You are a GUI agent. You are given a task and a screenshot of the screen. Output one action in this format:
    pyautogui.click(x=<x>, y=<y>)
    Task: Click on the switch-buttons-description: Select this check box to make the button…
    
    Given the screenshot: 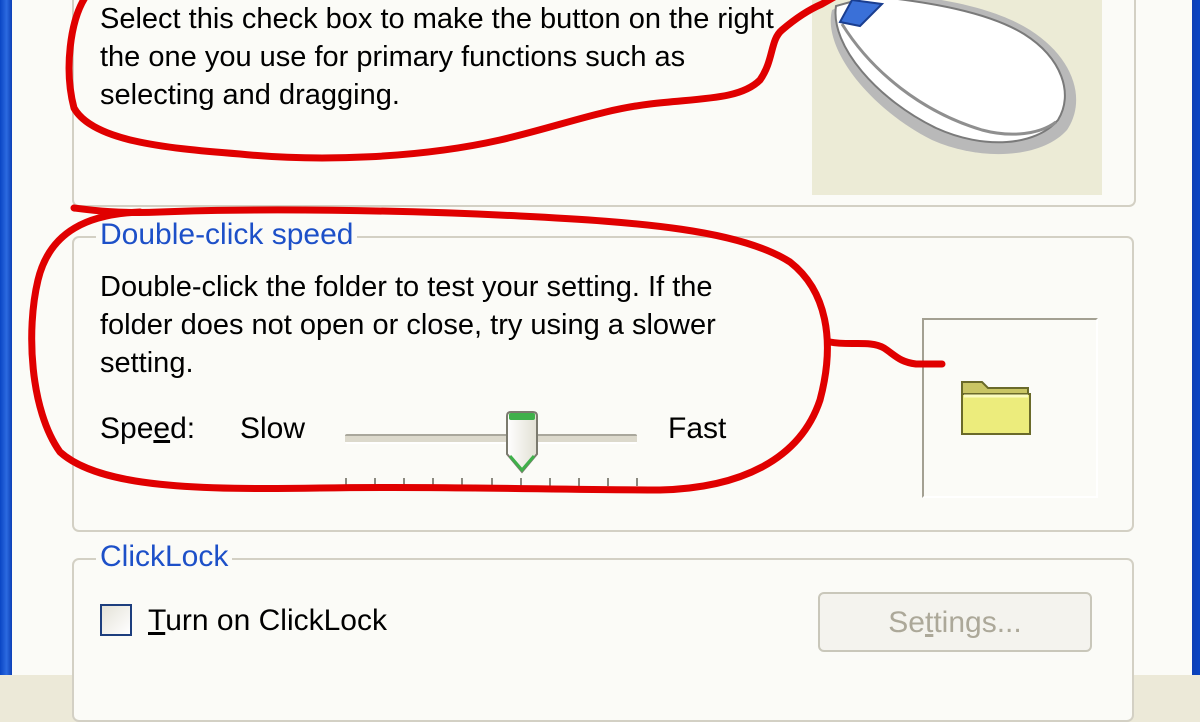 What is the action you would take?
    pyautogui.click(x=437, y=57)
    